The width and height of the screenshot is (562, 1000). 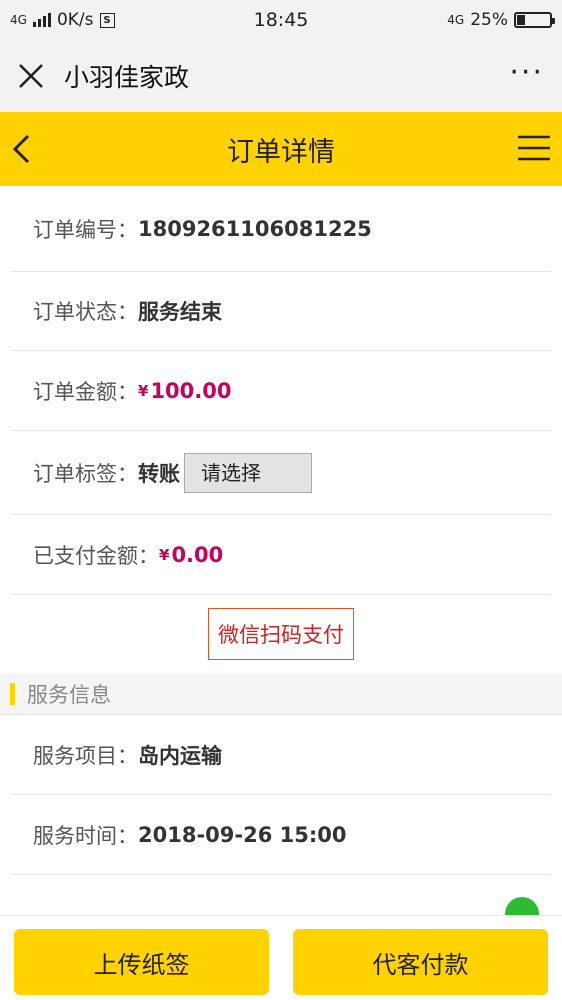 I want to click on status-bar: 4G 0K/s S 18:45 4G 25%, so click(x=281, y=20).